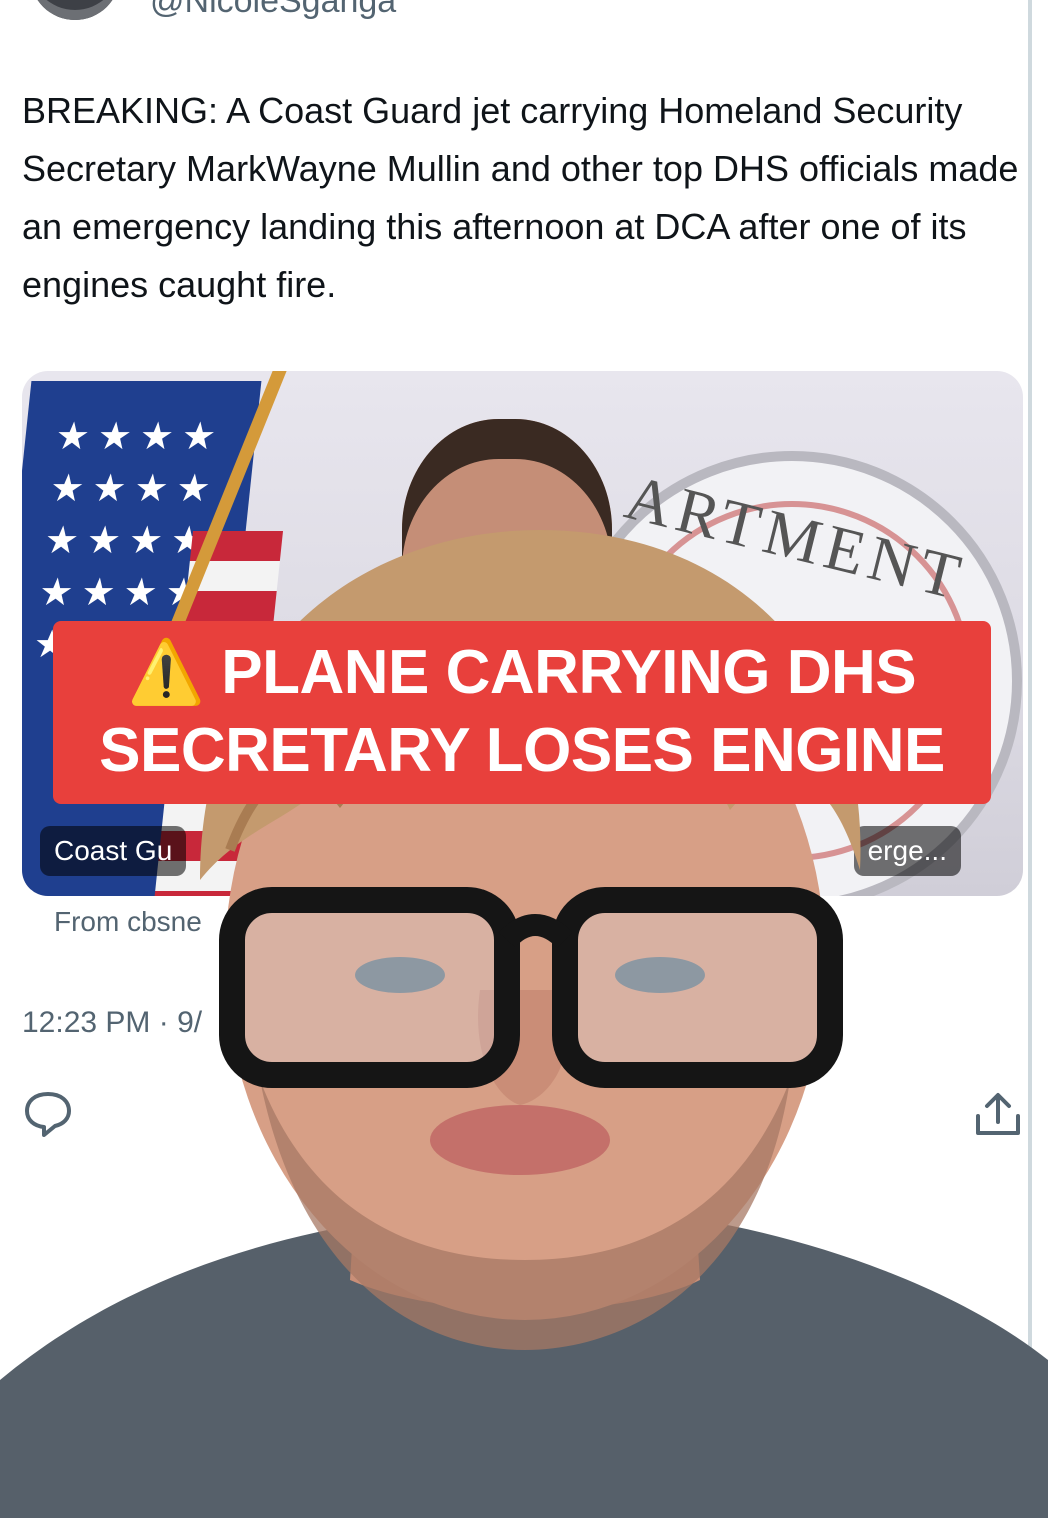 Image resolution: width=1048 pixels, height=1518 pixels. I want to click on share-icon, so click(998, 1114).